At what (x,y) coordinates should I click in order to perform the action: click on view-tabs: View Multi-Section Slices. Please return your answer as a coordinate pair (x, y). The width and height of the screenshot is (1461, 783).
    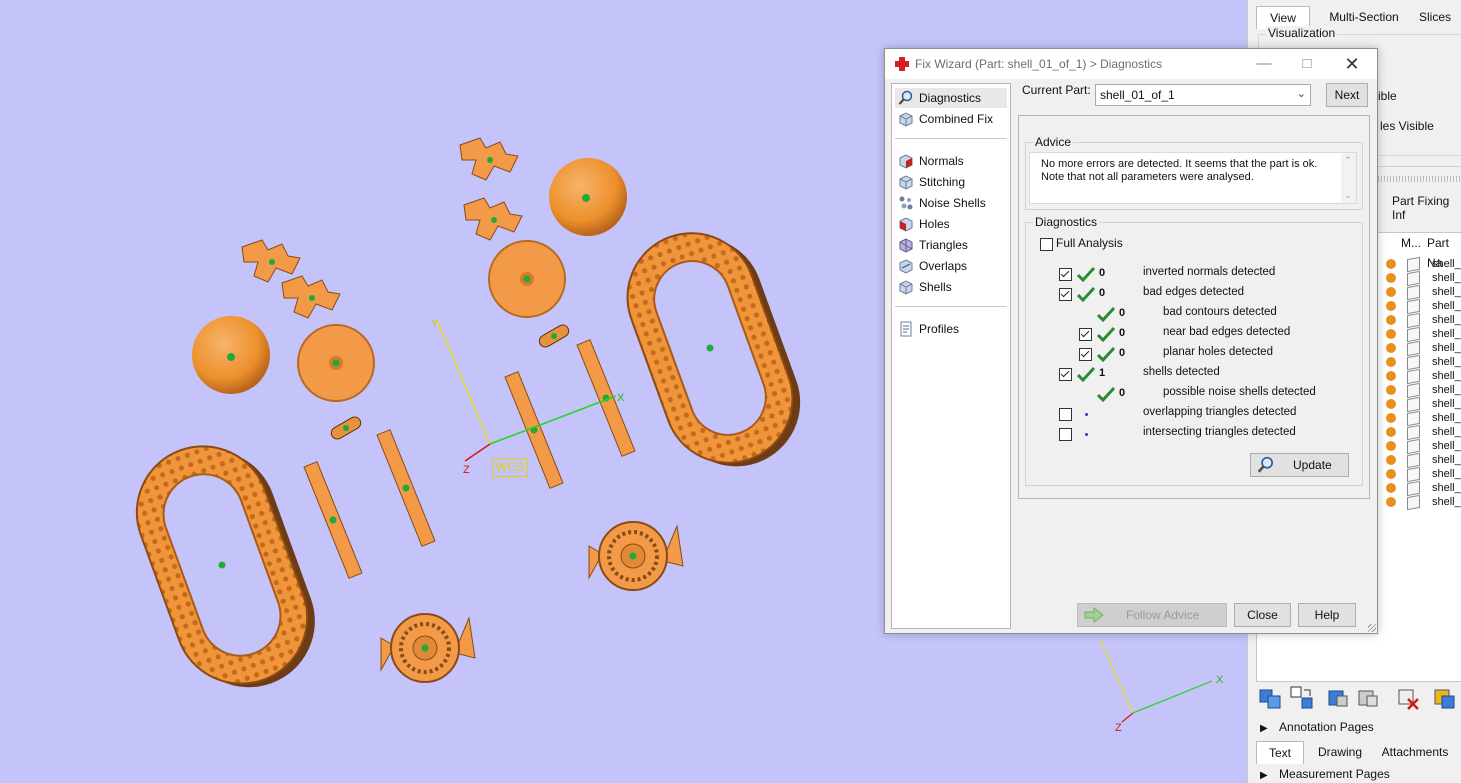
    Looking at the image, I should click on (1358, 17).